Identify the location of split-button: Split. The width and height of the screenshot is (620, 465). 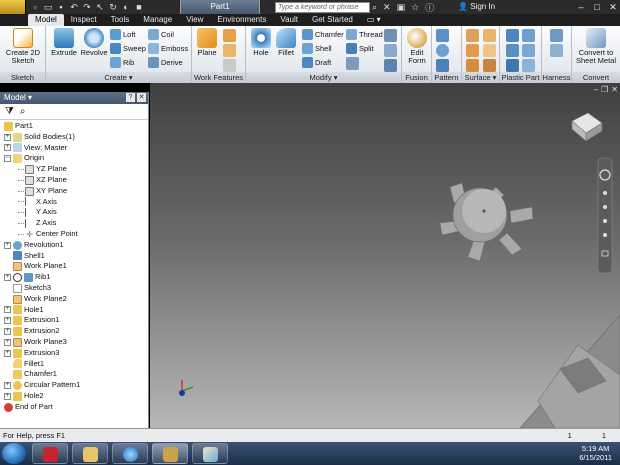
(360, 48).